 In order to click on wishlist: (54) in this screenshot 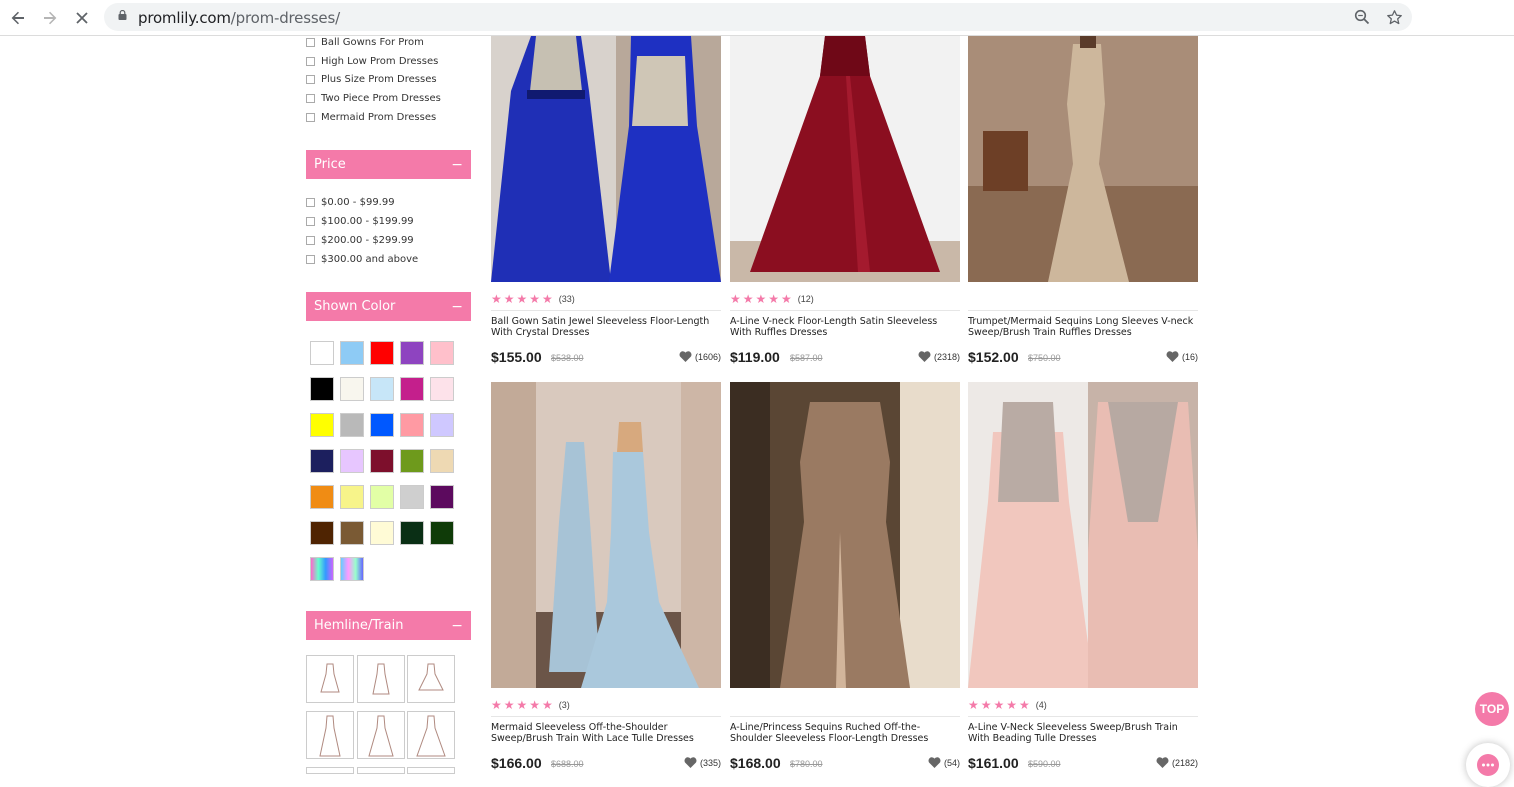, I will do `click(944, 762)`.